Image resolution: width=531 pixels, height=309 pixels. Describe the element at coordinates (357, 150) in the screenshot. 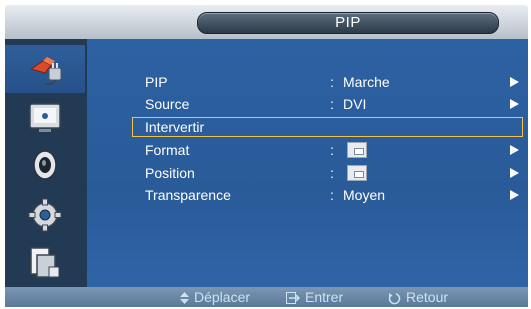

I see `pip-size-icon` at that location.